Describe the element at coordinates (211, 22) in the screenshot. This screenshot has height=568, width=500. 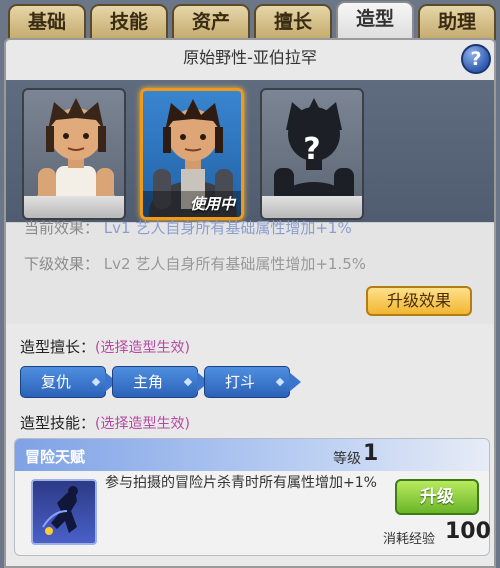
I see `tab-assets: 资产` at that location.